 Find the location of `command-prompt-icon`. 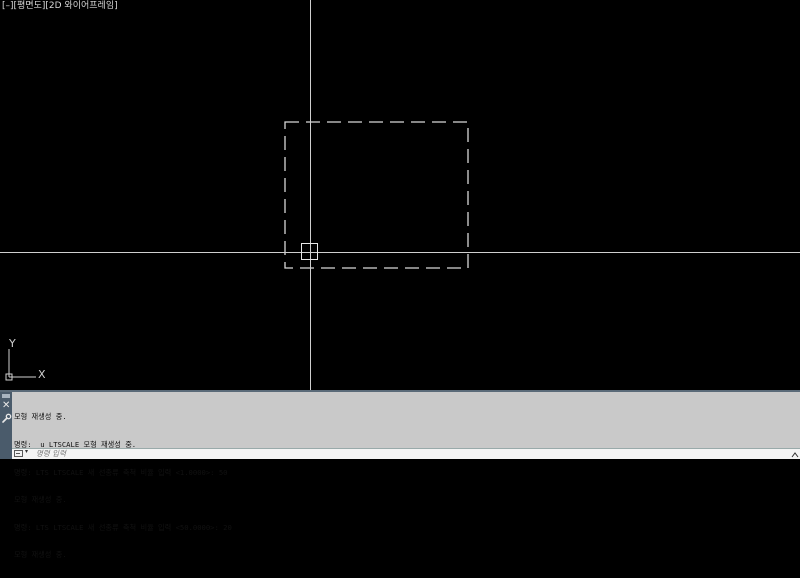

command-prompt-icon is located at coordinates (18, 453).